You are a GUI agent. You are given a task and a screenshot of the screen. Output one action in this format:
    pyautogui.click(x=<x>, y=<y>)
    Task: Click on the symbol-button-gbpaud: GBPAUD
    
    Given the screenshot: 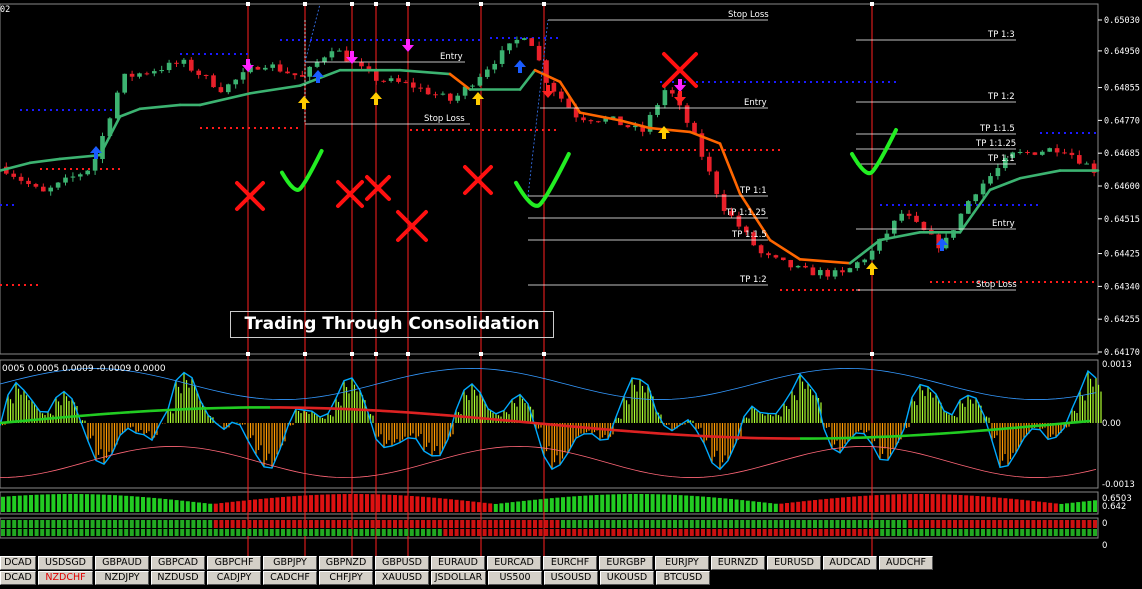 What is the action you would take?
    pyautogui.click(x=122, y=563)
    